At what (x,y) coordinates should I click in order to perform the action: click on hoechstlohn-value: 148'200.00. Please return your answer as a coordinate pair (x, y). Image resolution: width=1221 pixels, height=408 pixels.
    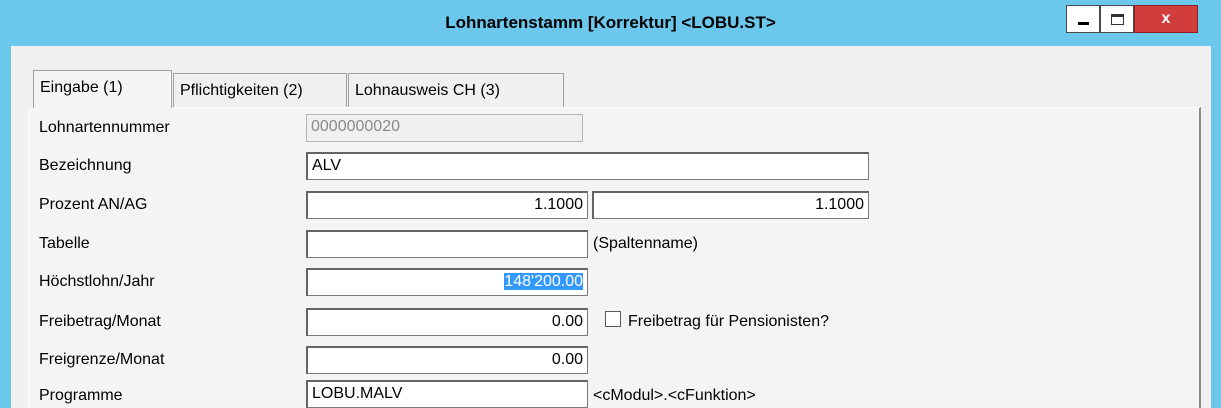
    Looking at the image, I should click on (543, 281).